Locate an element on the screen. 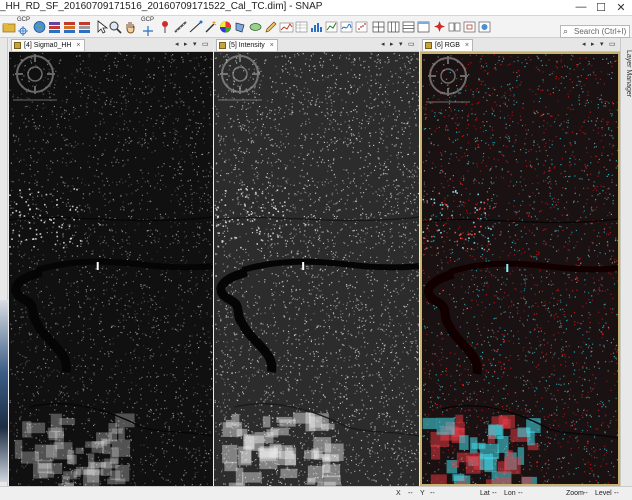 Image resolution: width=632 pixels, height=500 pixels. band-image-icon is located at coordinates (17, 45).